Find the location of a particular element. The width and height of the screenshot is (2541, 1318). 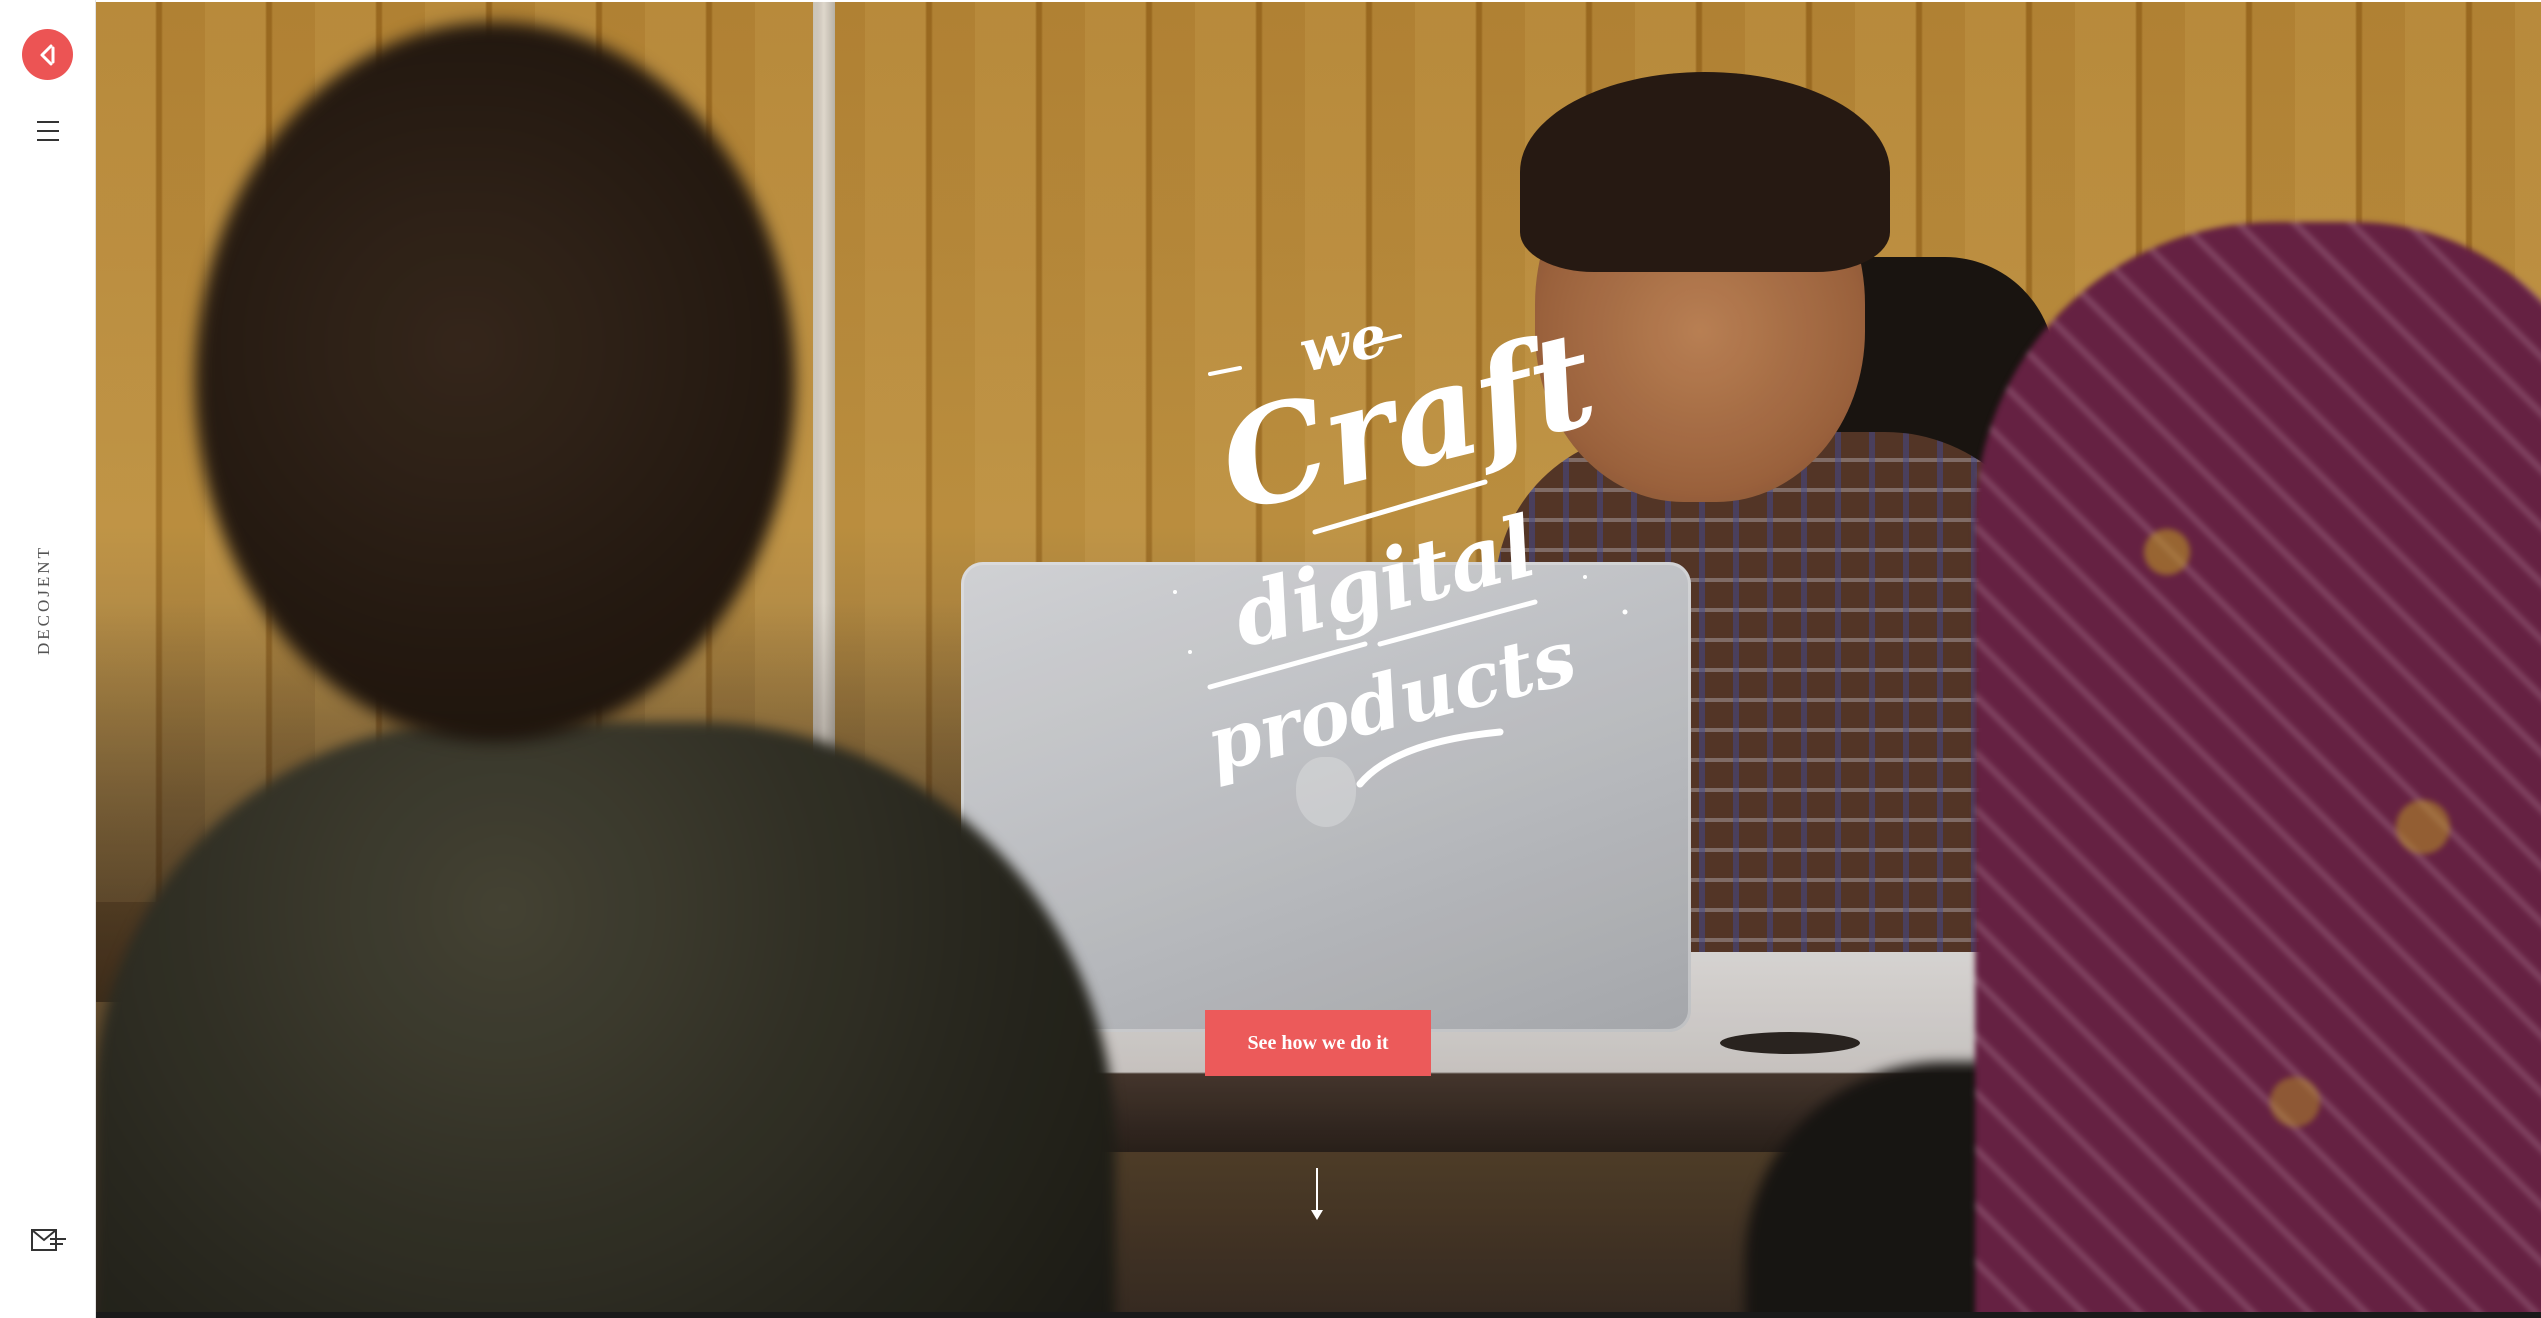

hamburger-menu-icon is located at coordinates (48, 131).